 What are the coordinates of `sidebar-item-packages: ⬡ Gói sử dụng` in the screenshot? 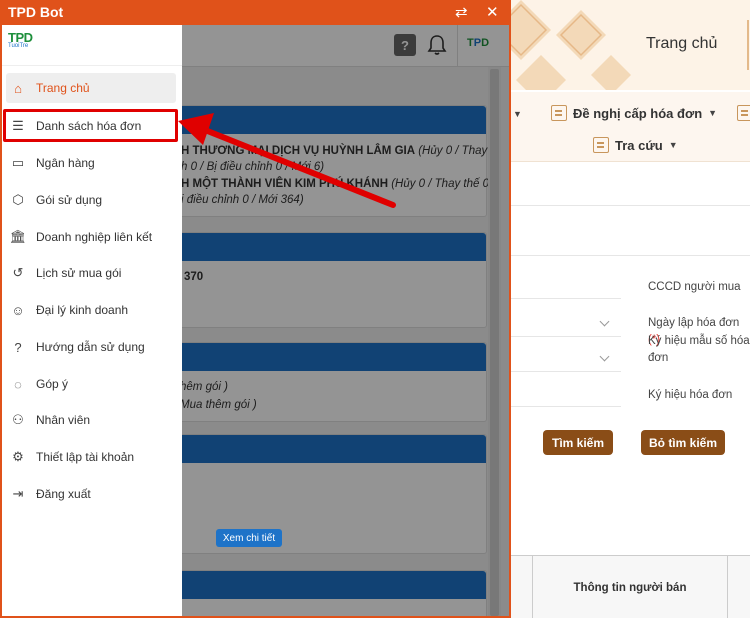 It's located at (91, 200).